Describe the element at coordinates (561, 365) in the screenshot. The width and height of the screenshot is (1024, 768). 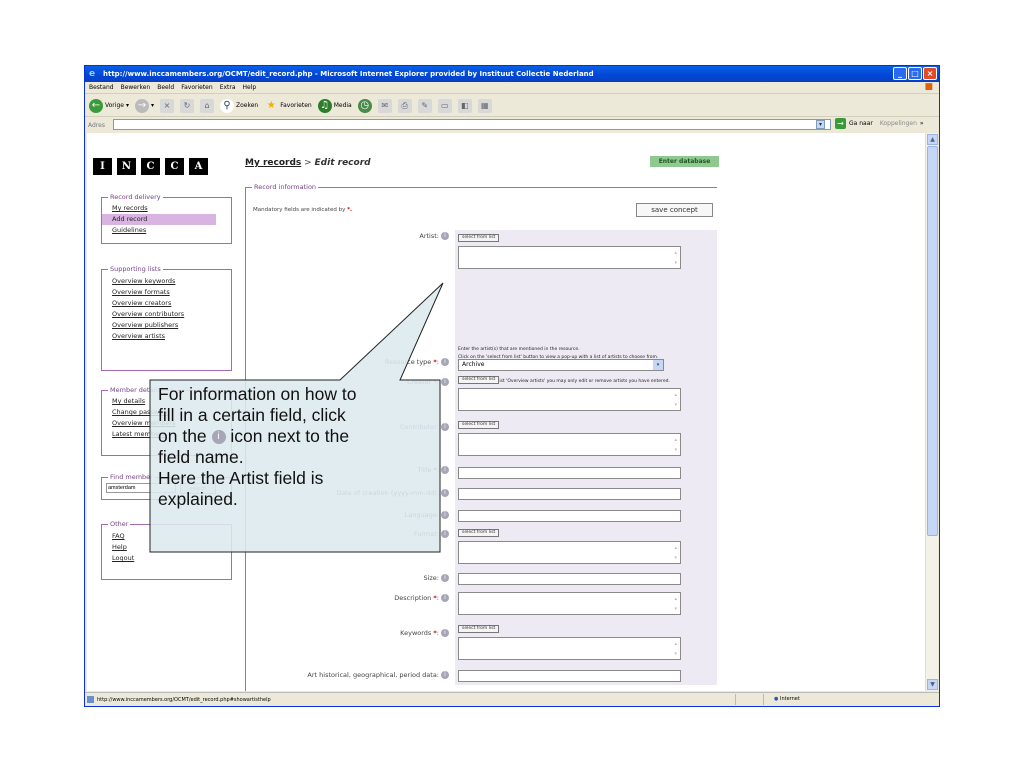
I see `resource-type-select: Archive ▾` at that location.